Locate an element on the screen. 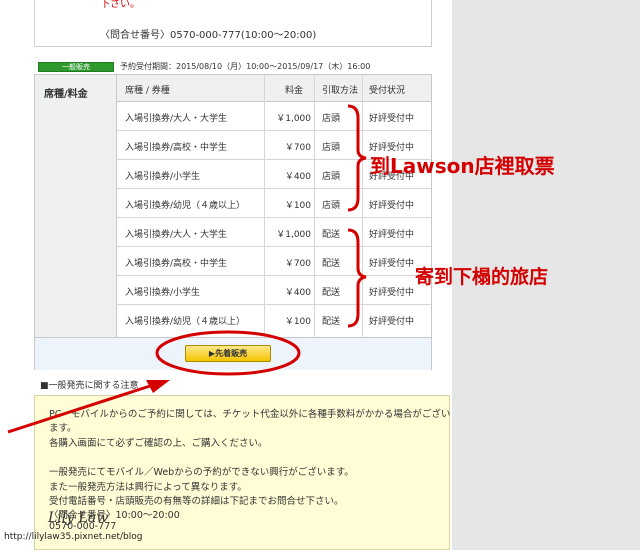  header-pickup-method: 引取方法 is located at coordinates (340, 91).